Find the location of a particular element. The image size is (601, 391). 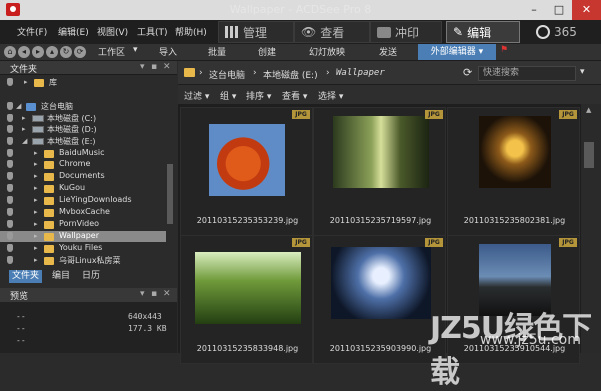

batch-menu: 批量 is located at coordinates (217, 51).